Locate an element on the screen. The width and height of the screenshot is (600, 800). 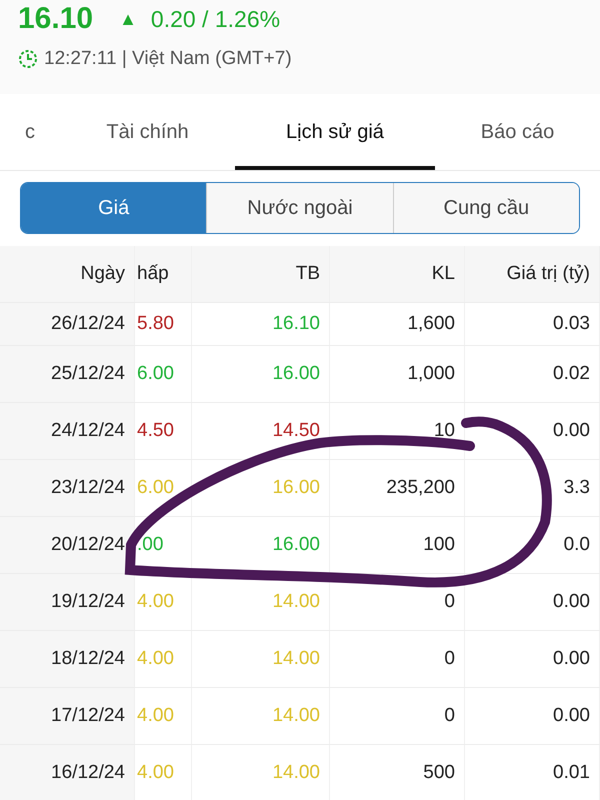
table-cell: 3.3 is located at coordinates (532, 488).